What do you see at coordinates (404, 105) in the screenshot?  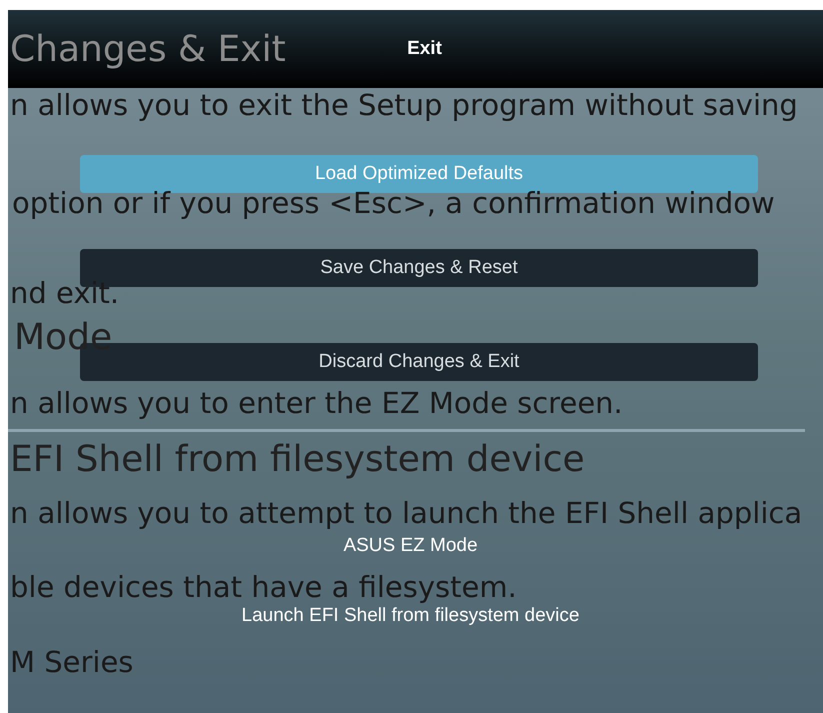 I see `manual-text: n allows you to exit the Setup program without saving` at bounding box center [404, 105].